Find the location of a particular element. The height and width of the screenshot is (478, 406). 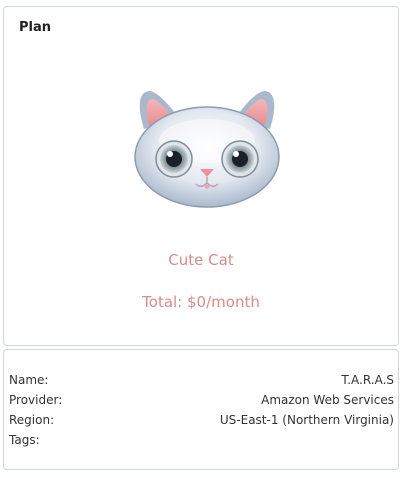

cat-face-icon is located at coordinates (207, 146).